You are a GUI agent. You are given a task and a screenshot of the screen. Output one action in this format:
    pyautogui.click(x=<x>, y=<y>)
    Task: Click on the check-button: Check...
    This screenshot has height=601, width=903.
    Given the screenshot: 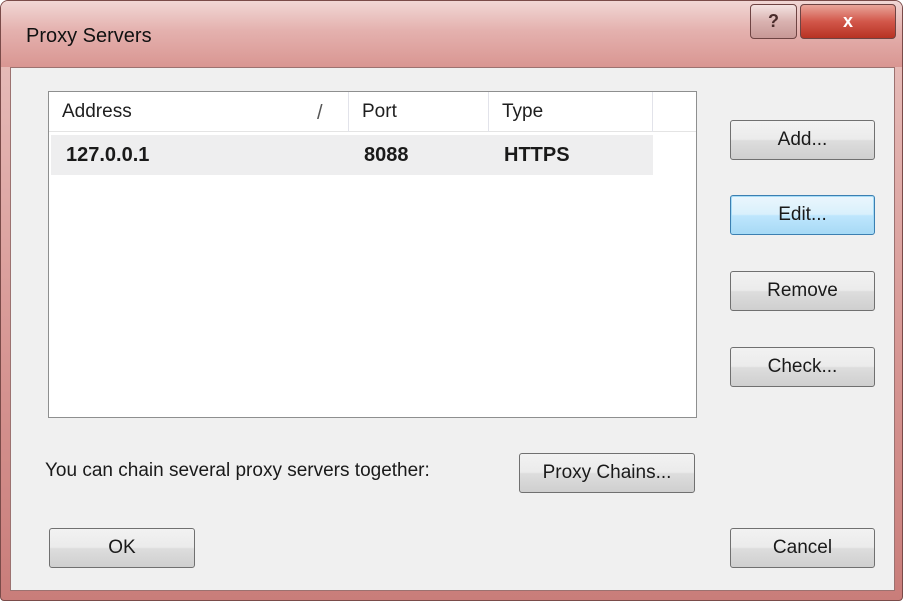 What is the action you would take?
    pyautogui.click(x=802, y=367)
    